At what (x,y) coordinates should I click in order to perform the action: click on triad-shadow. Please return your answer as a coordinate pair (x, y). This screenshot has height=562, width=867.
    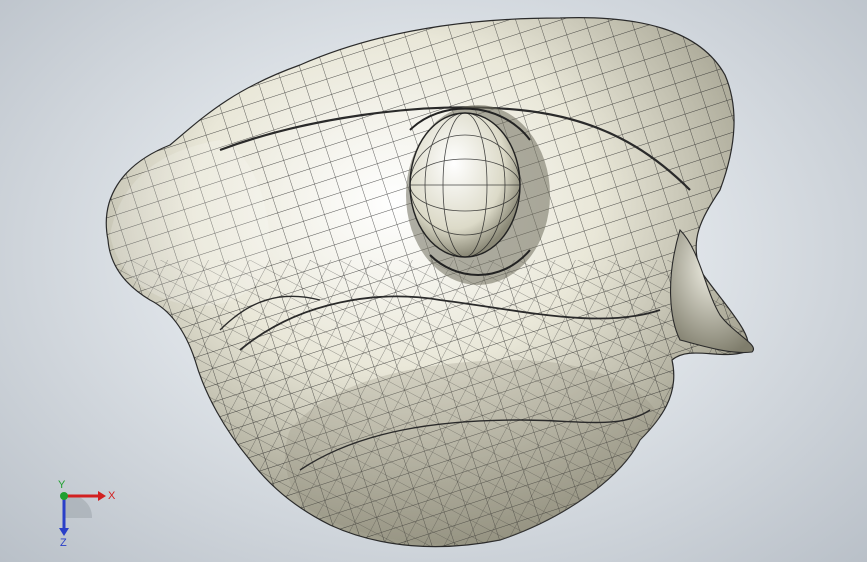
    Looking at the image, I should click on (78, 506).